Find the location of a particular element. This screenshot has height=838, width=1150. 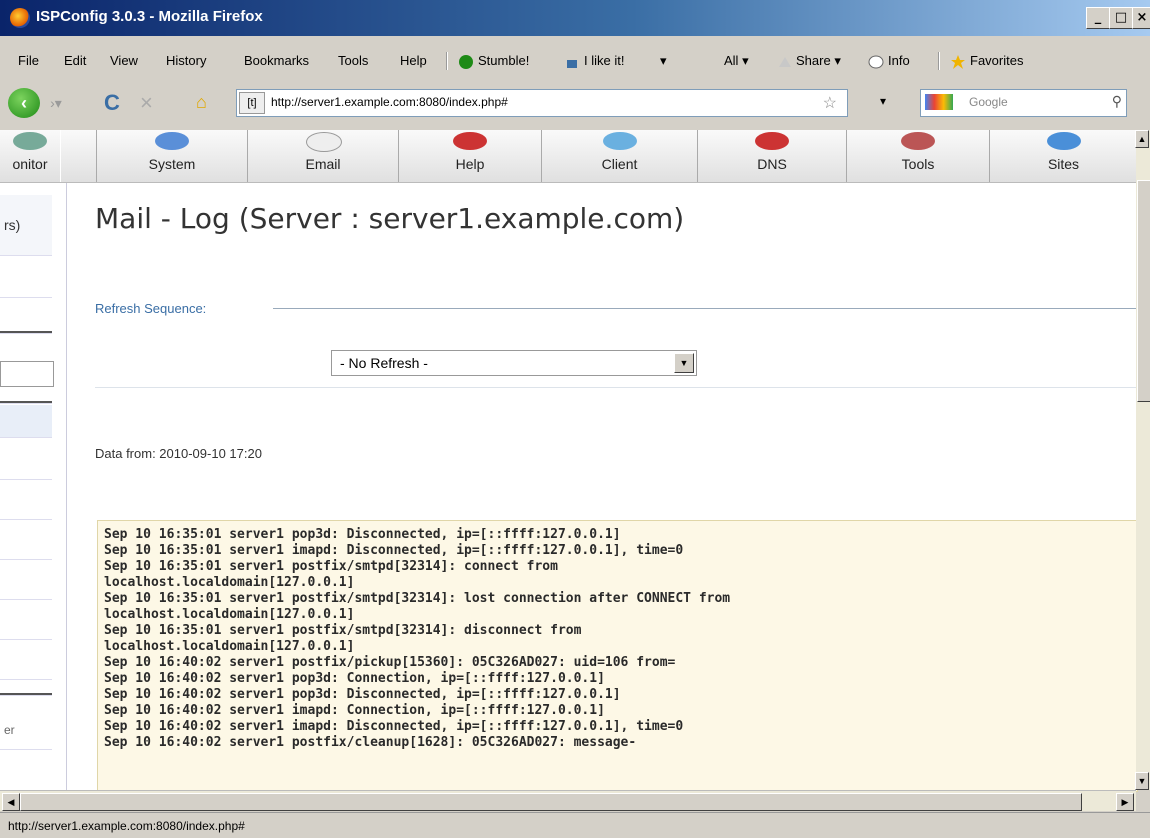

info-button: Info is located at coordinates (889, 61).